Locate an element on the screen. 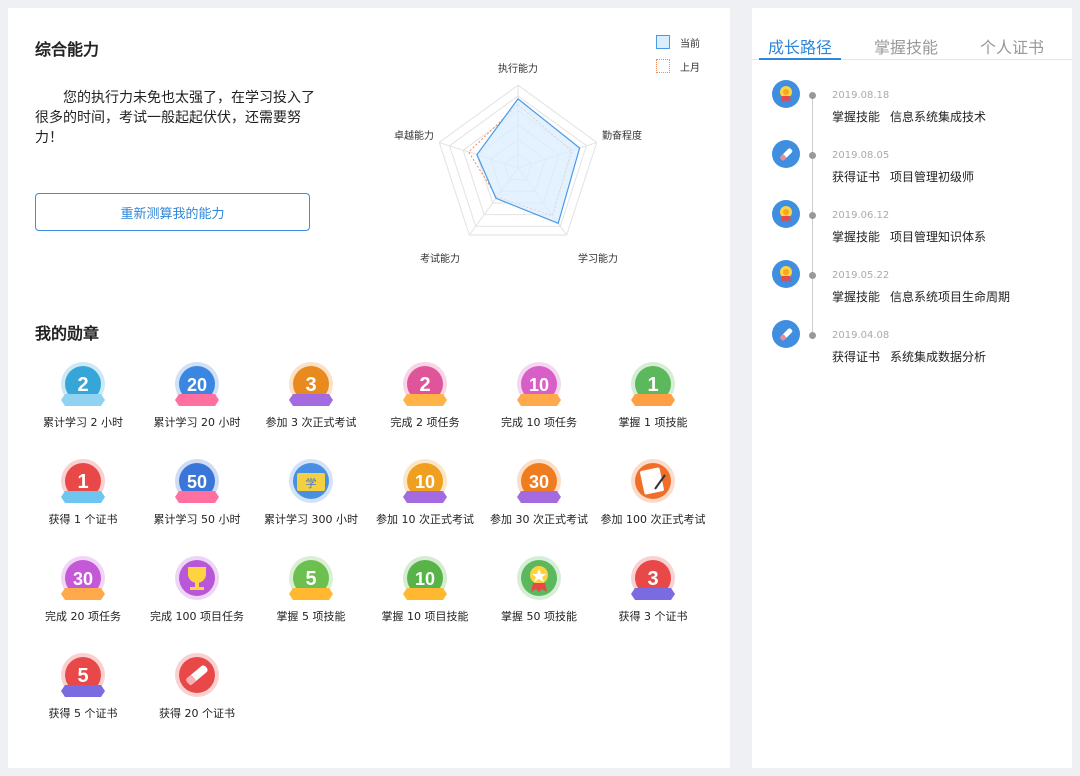  badge-item: 1 获得 1 个证书 is located at coordinates (83, 497).